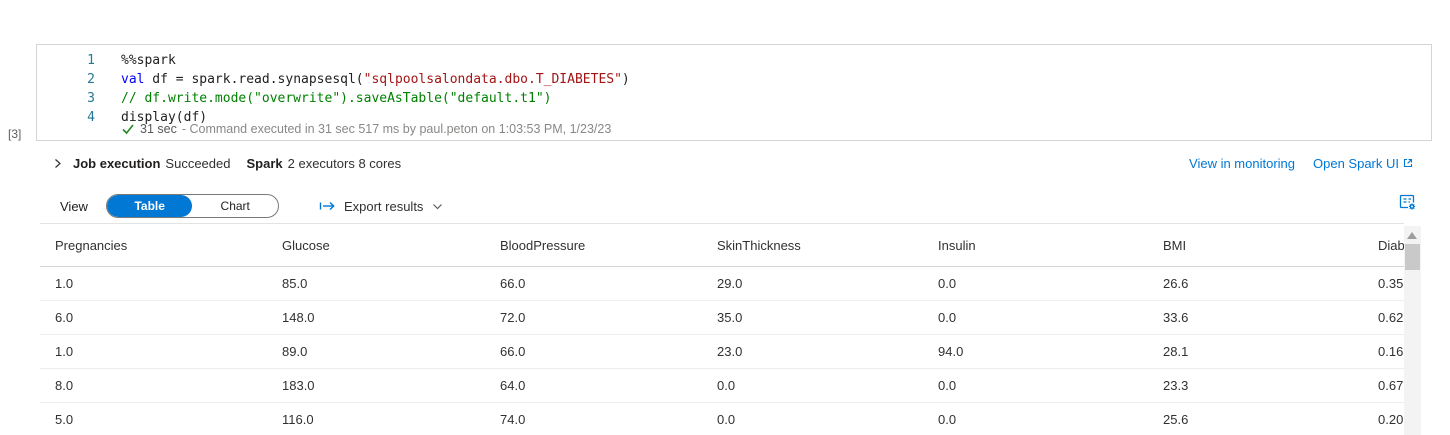 This screenshot has height=435, width=1450. What do you see at coordinates (1412, 330) in the screenshot?
I see `vertical-scrollbar` at bounding box center [1412, 330].